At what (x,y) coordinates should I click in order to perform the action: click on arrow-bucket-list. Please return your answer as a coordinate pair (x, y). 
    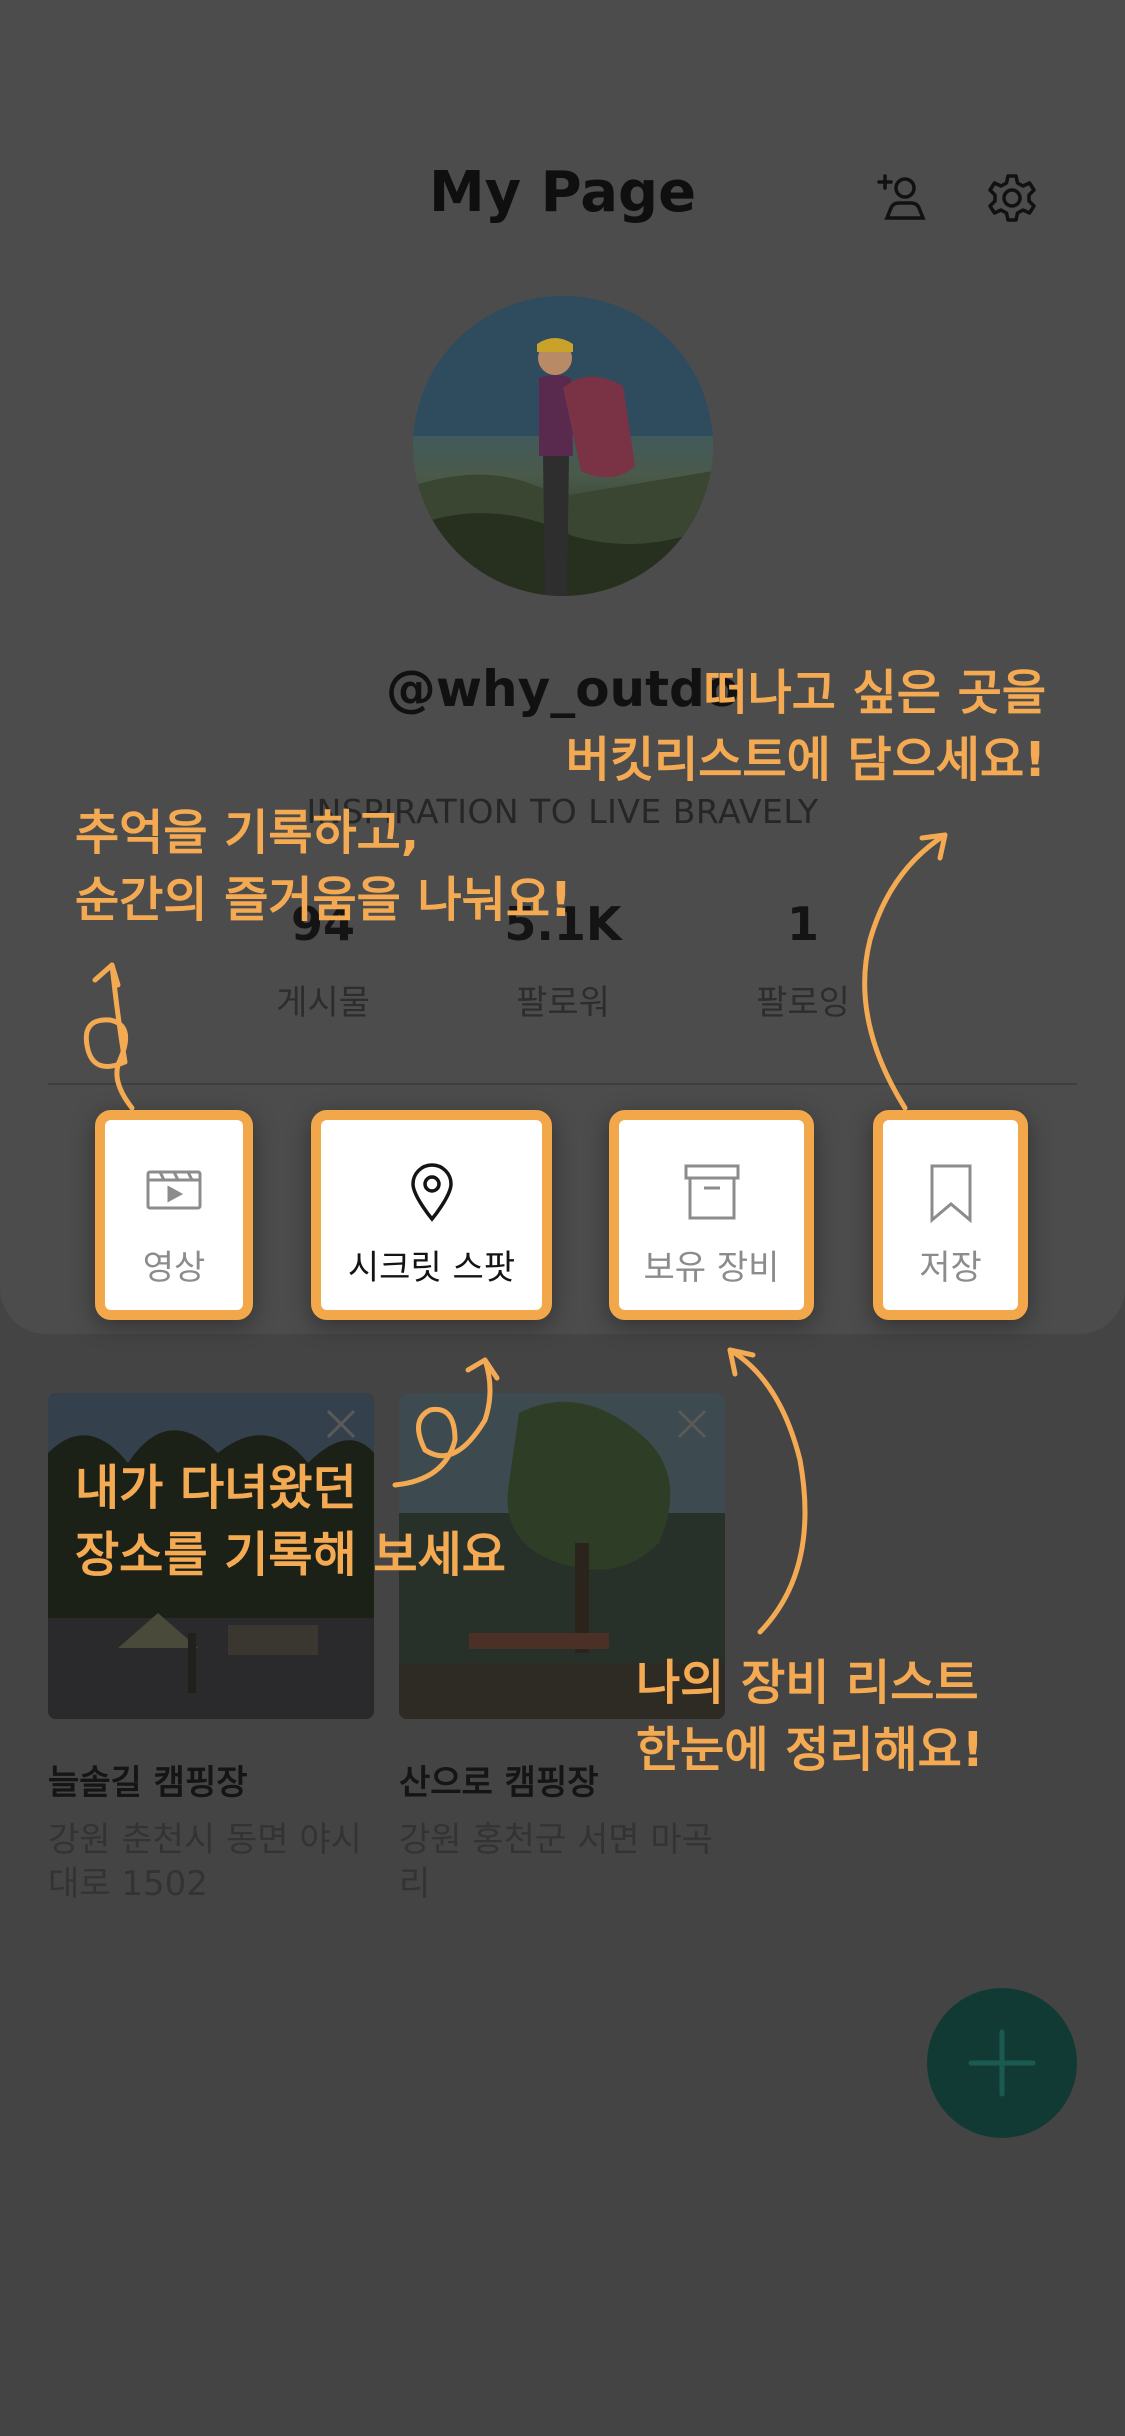
    Looking at the image, I should click on (905, 971).